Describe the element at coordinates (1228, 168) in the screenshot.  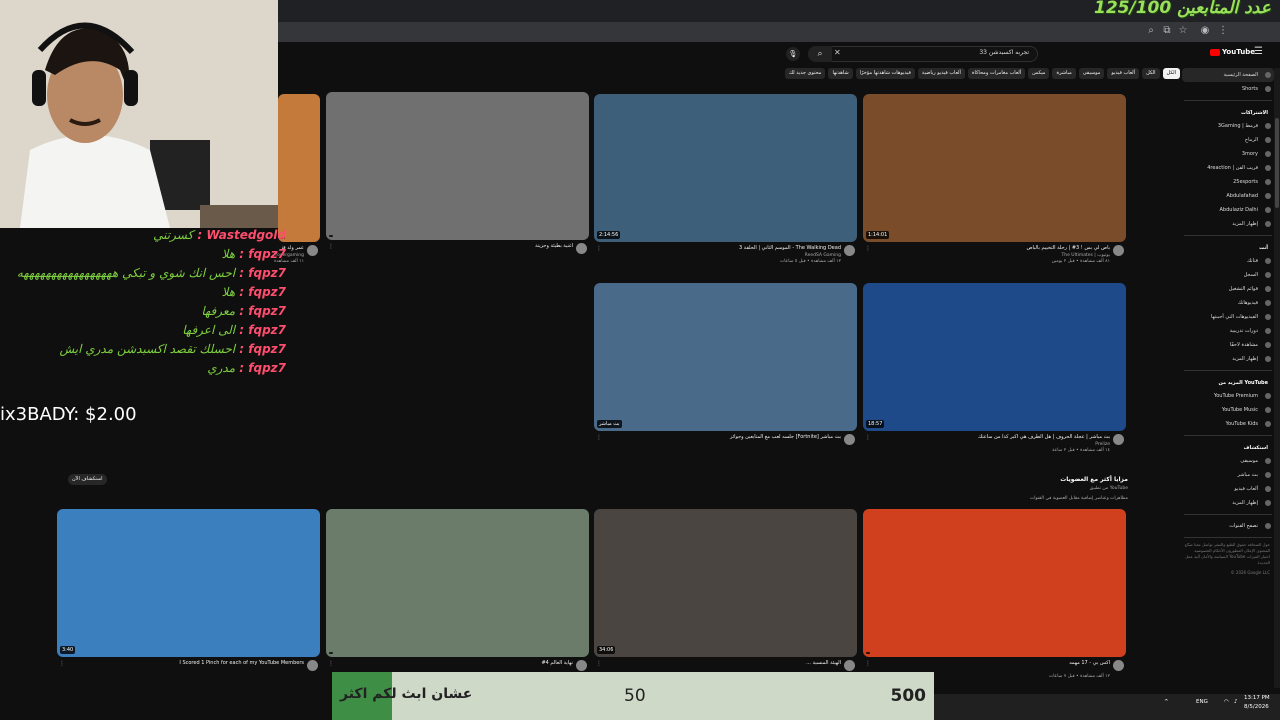
I see `sidebar-subscription-item: 4reaction | قريب الفن` at that location.